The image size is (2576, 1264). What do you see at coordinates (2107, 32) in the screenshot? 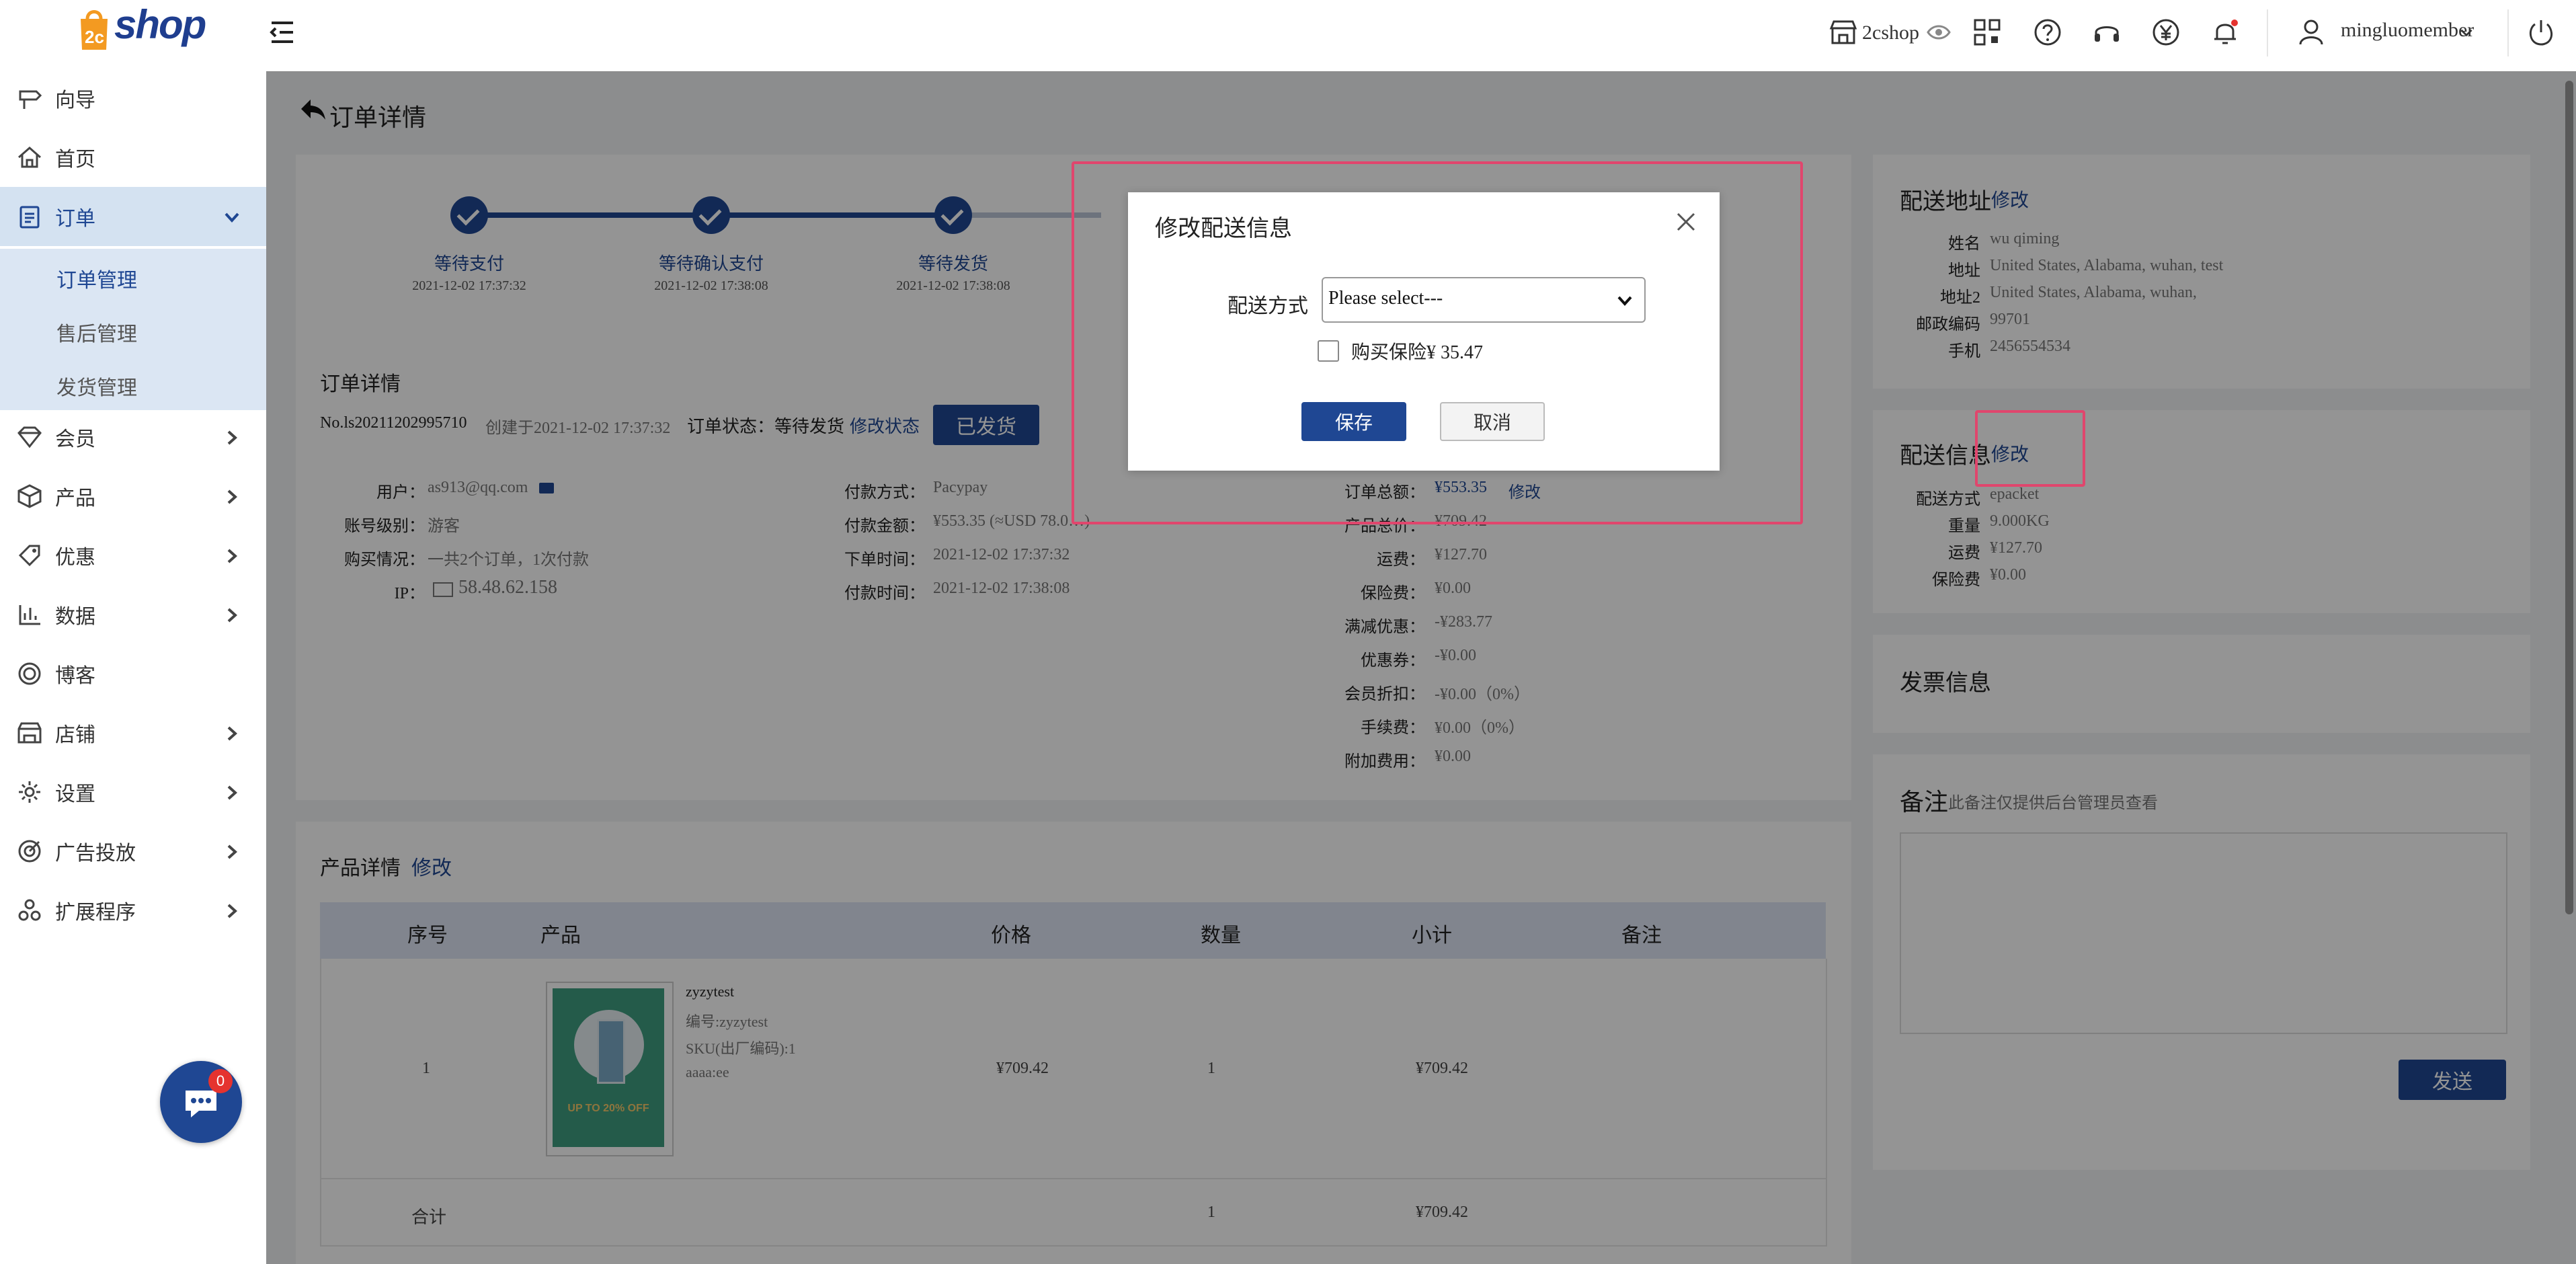
I see `headset-icon` at bounding box center [2107, 32].